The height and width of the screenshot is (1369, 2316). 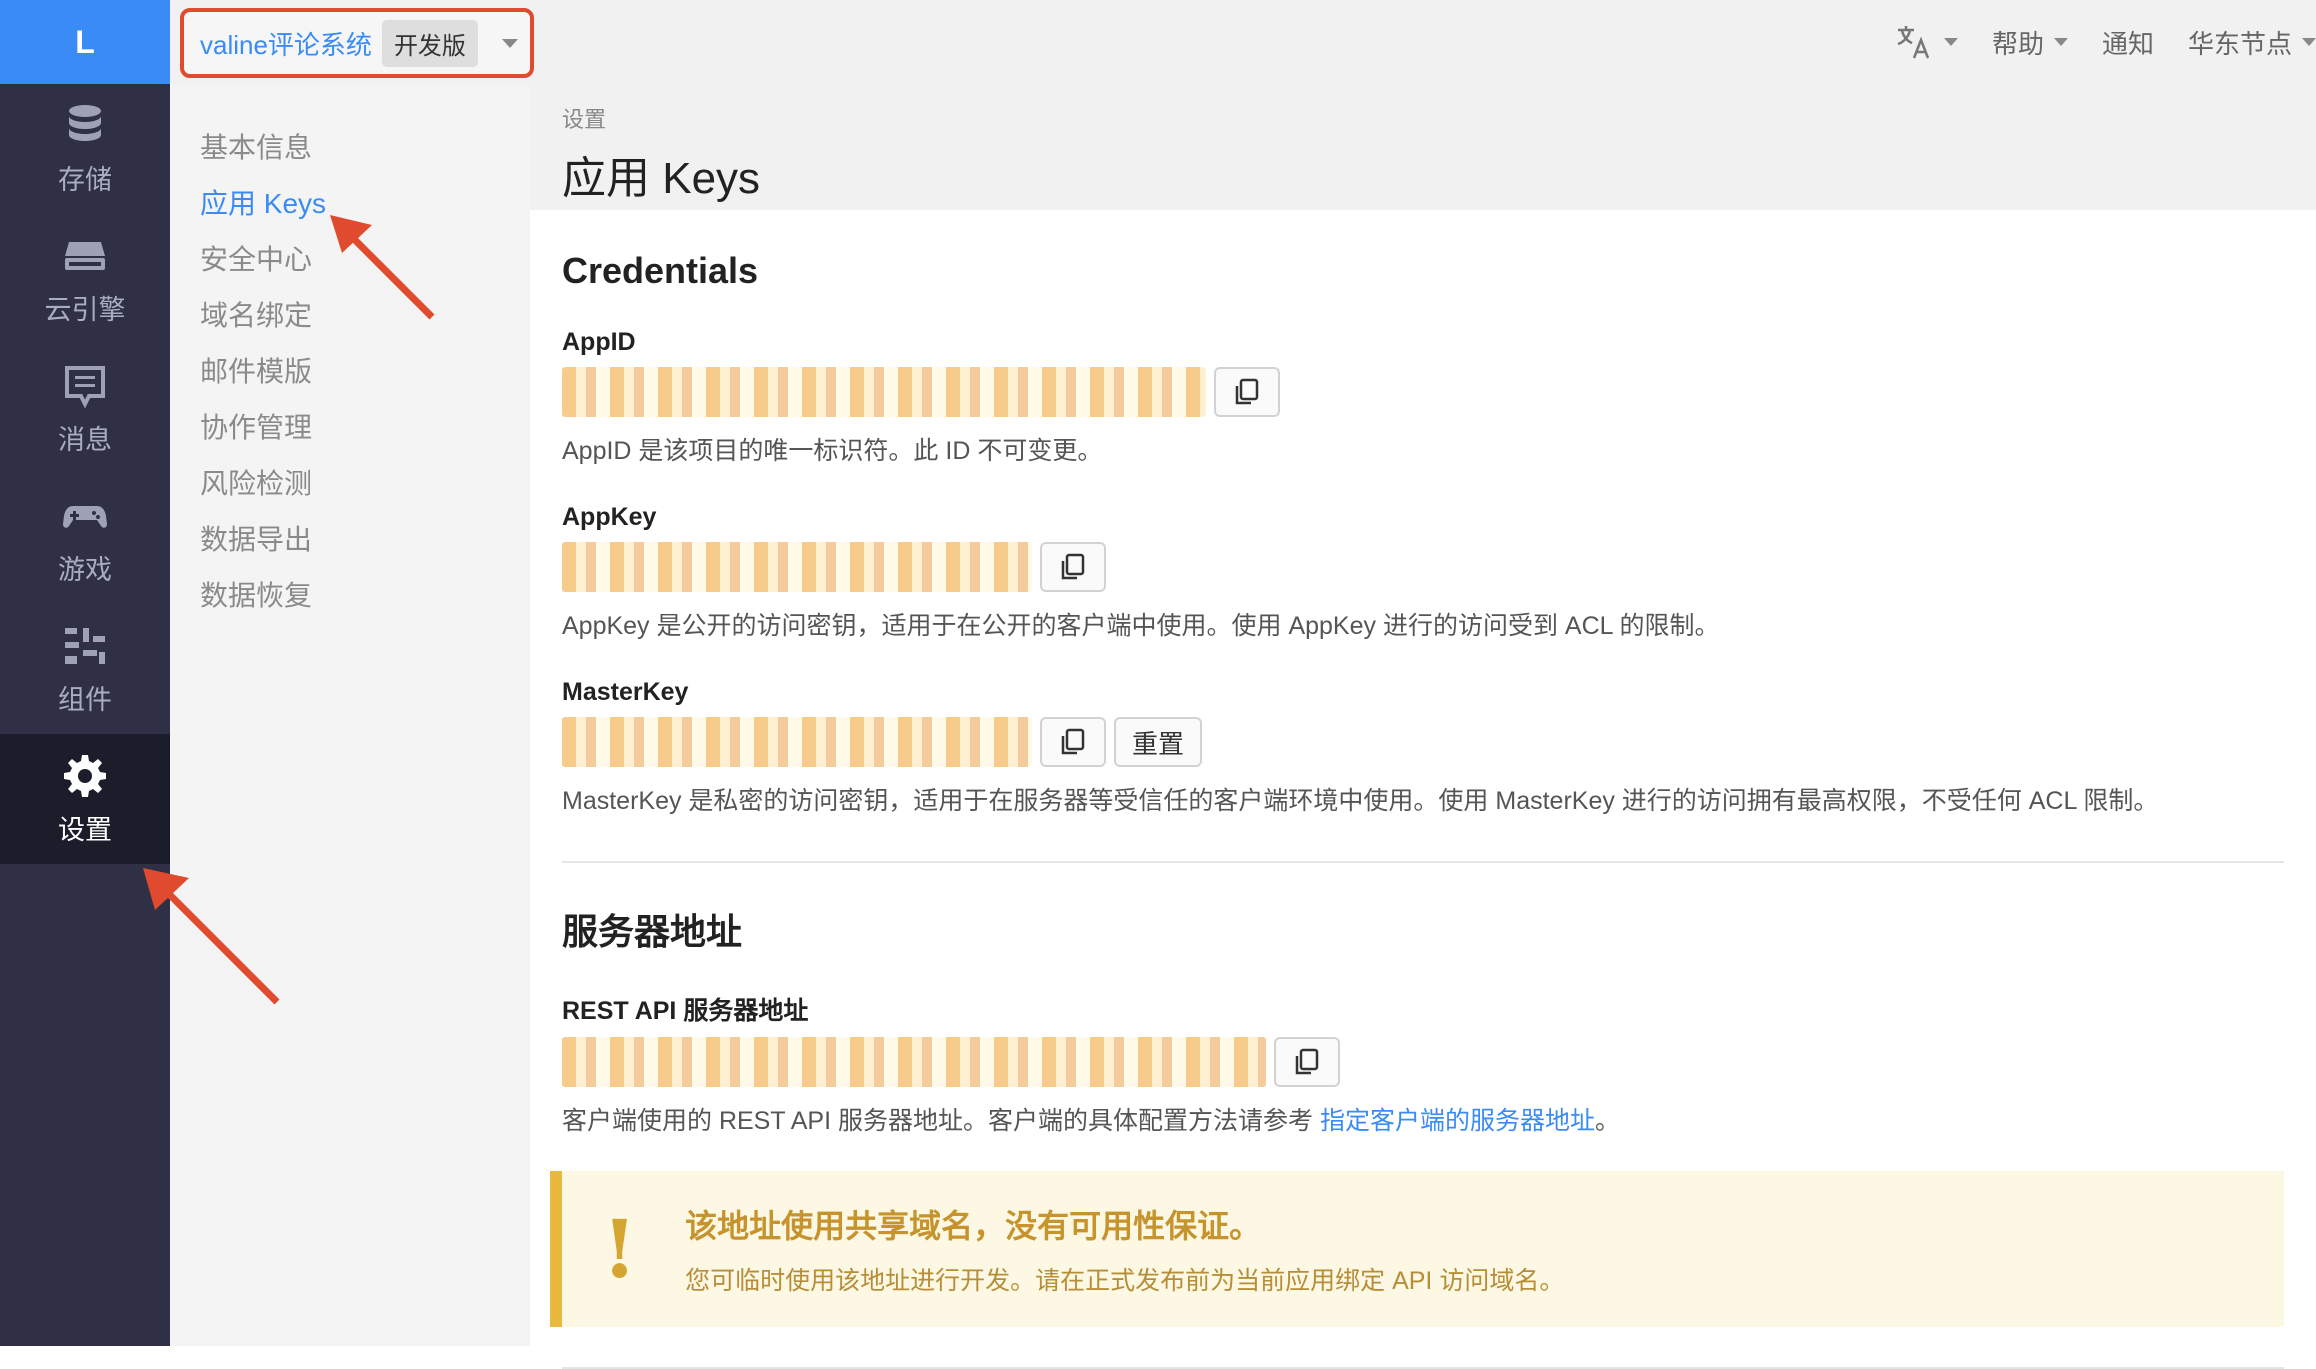 I want to click on appid-row, so click(x=1423, y=392).